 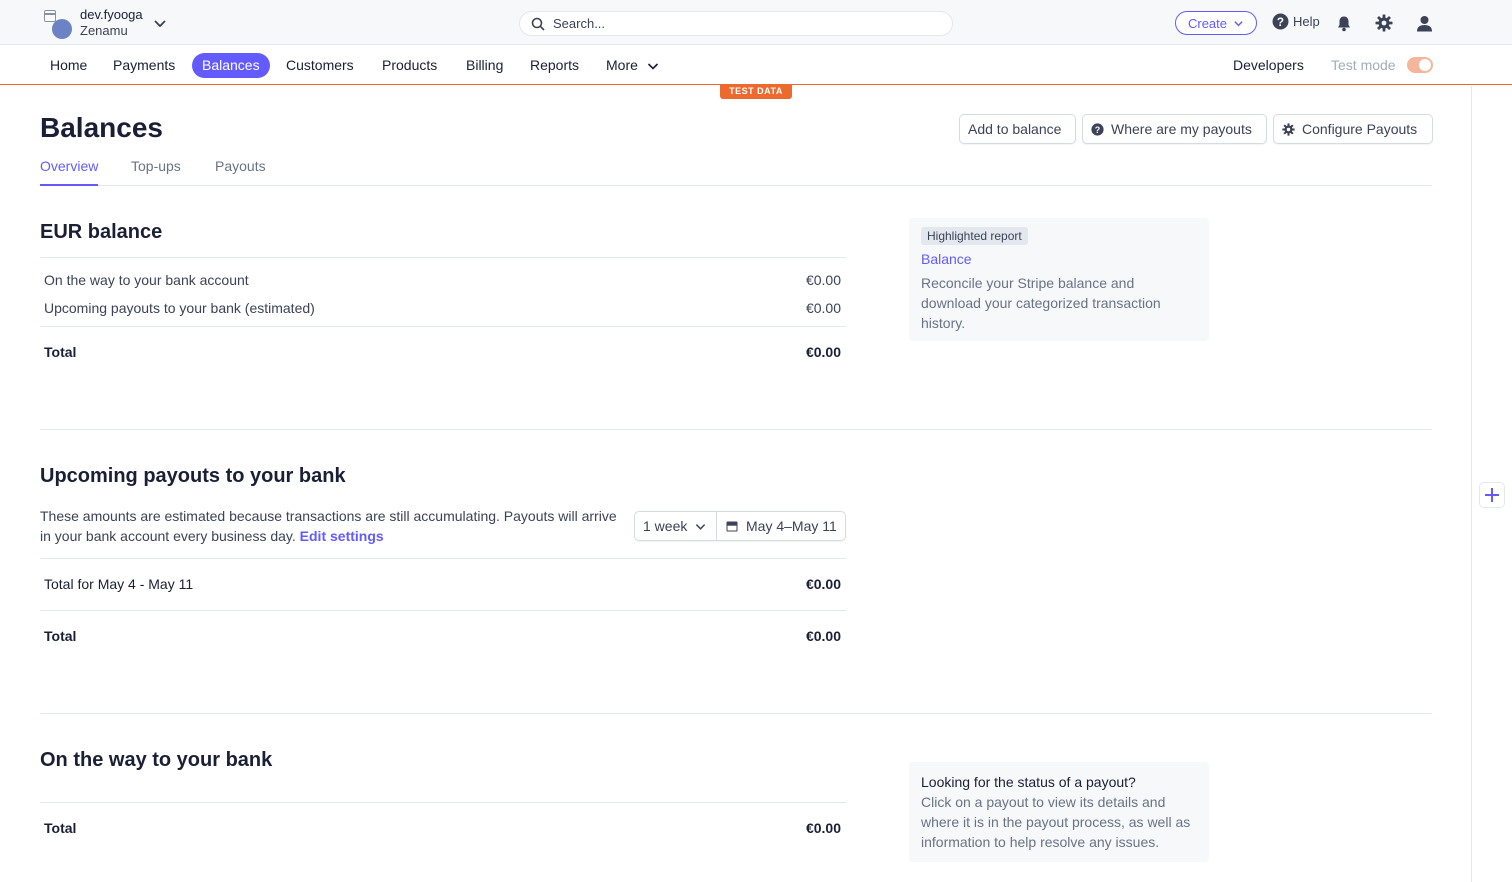 I want to click on nav-payments: Payments, so click(x=144, y=65).